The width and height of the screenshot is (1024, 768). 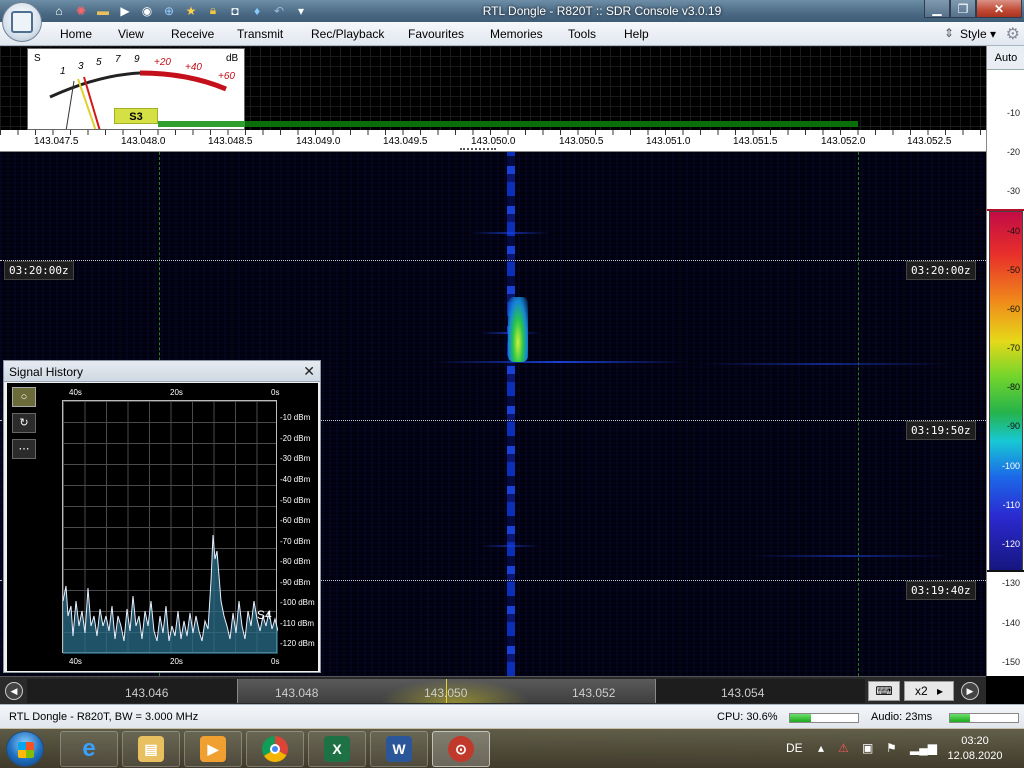 What do you see at coordinates (260, 34) in the screenshot?
I see `menu-transmit: Transmit` at bounding box center [260, 34].